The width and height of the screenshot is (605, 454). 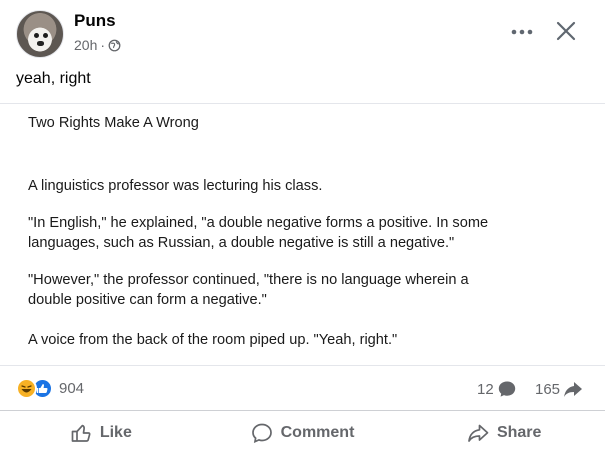 I want to click on like-button: Like, so click(x=101, y=433).